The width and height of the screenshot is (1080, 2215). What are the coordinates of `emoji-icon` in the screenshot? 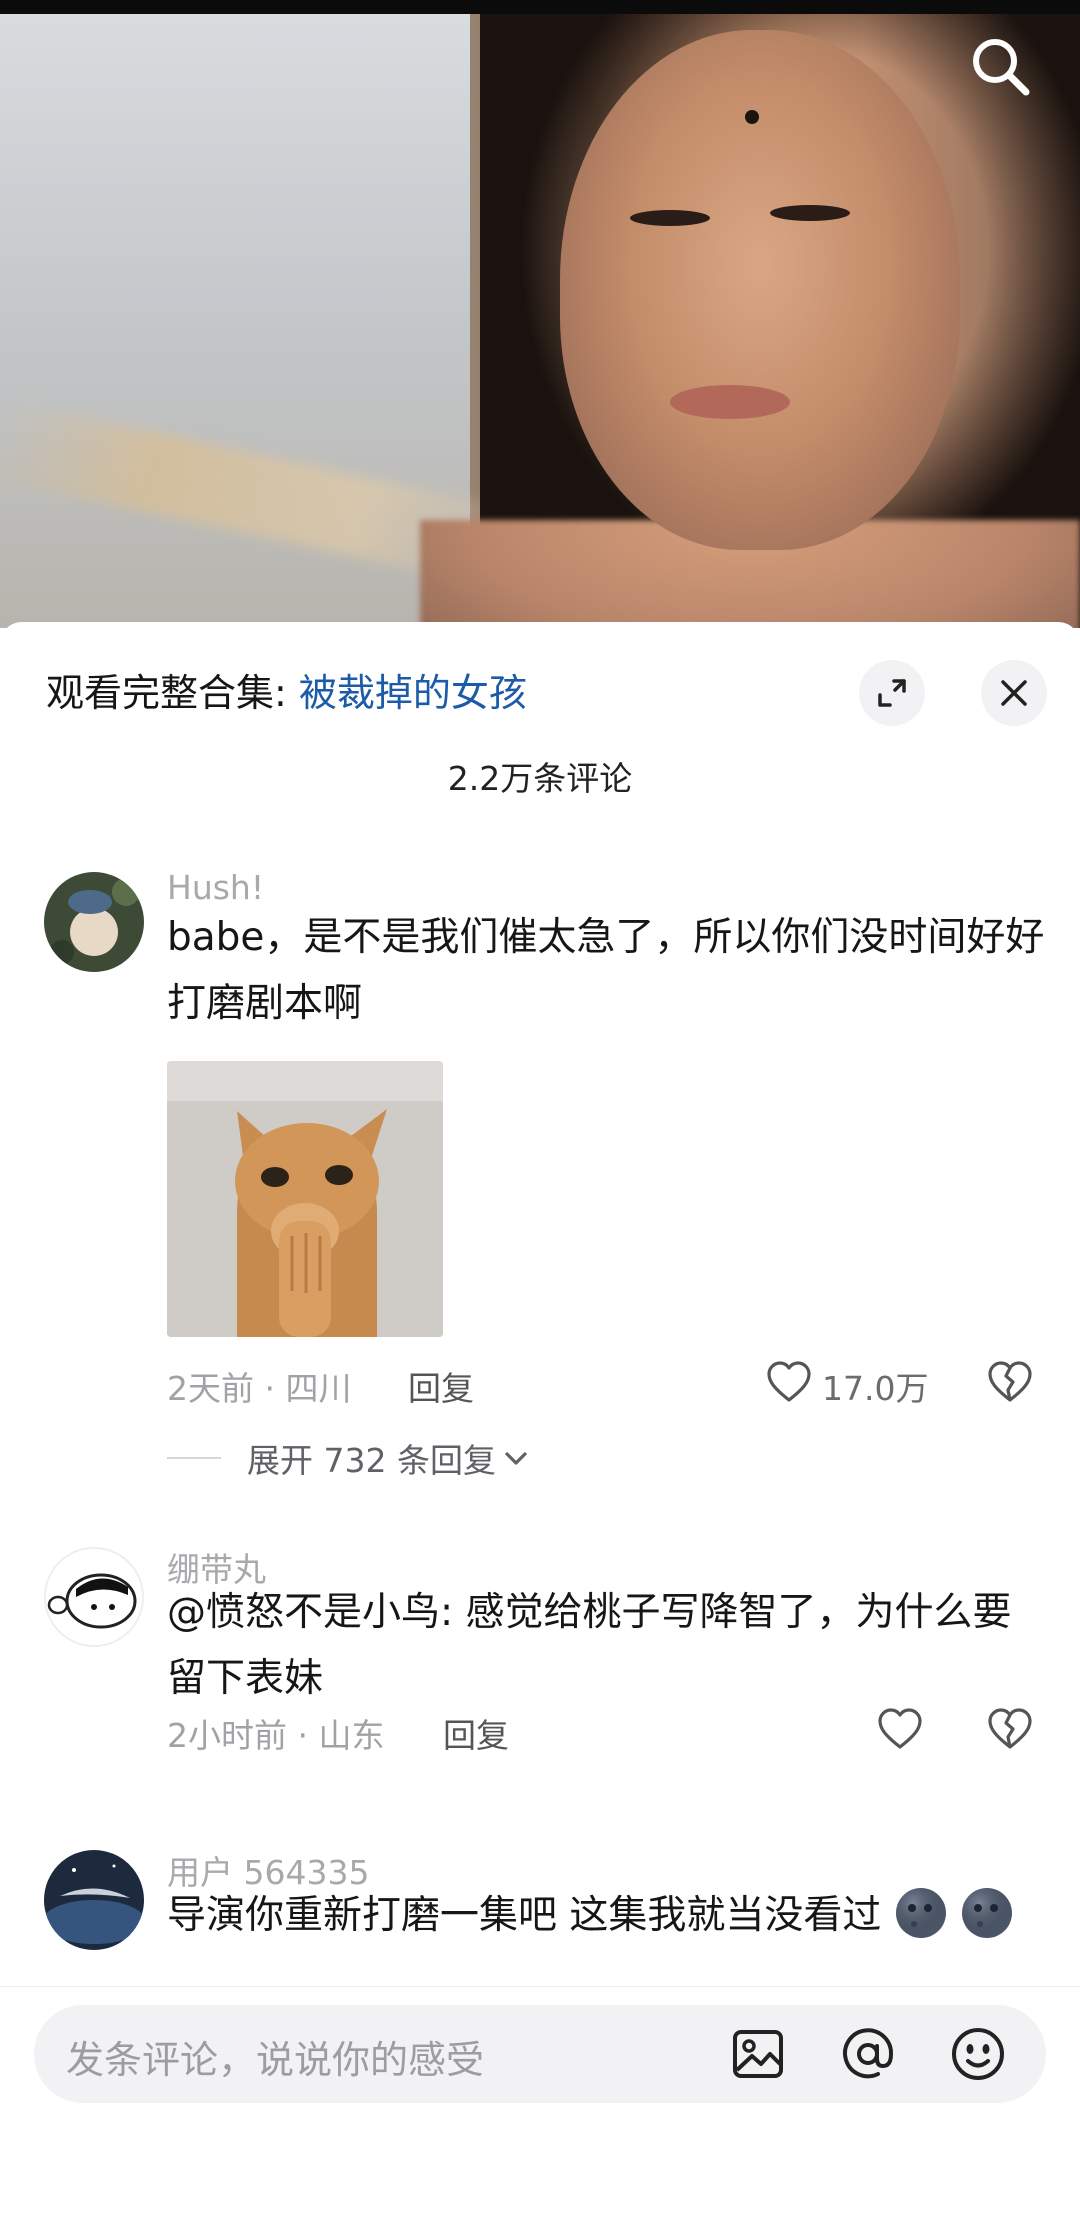 It's located at (978, 2054).